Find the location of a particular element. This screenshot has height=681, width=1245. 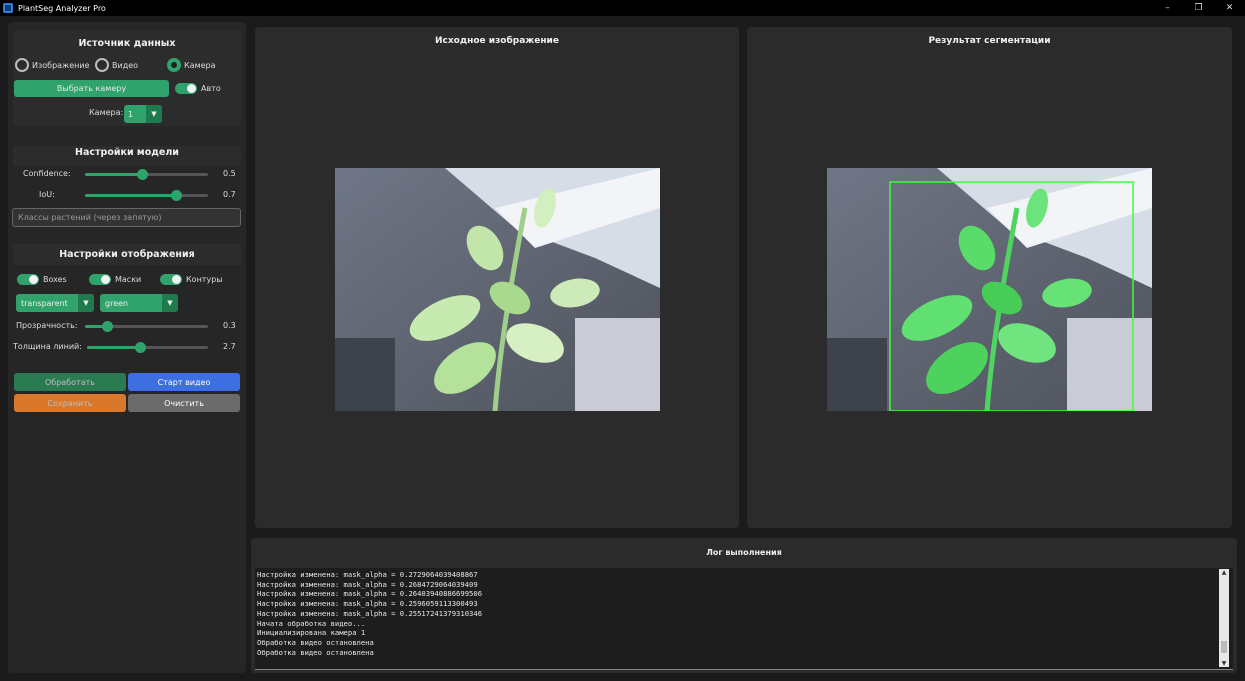

process-button: Обработать is located at coordinates (70, 382).